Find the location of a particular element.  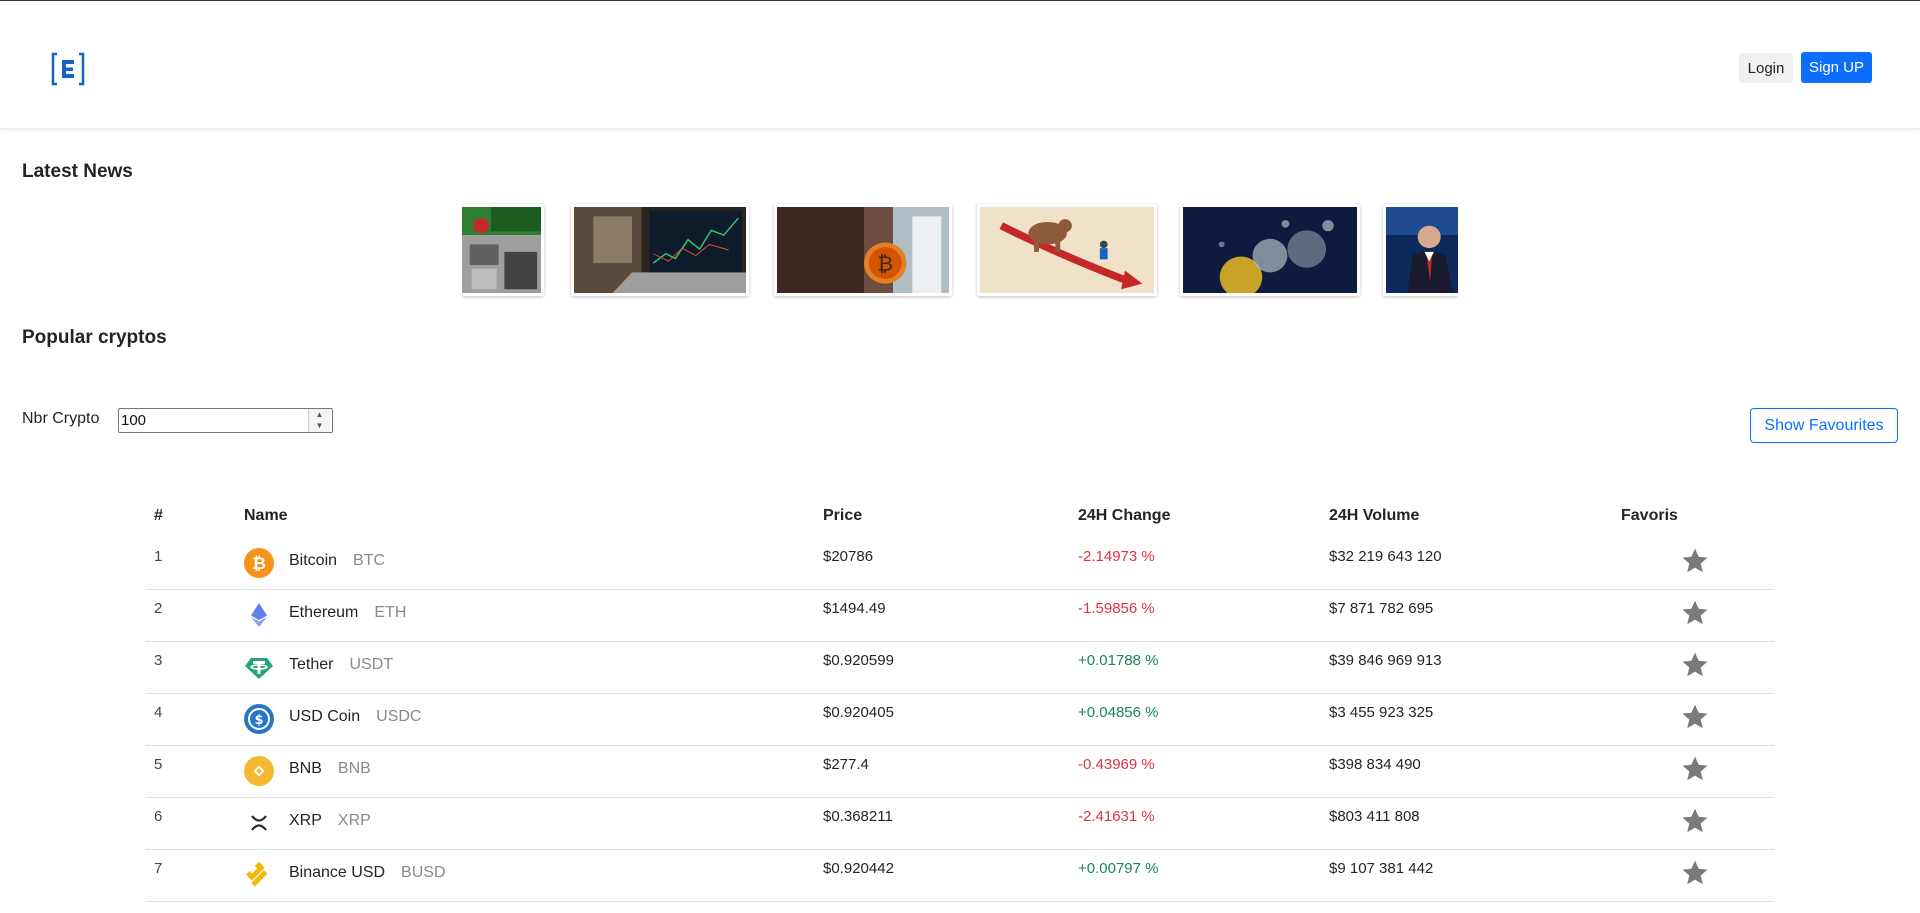

chevron-up-icon: ▲ is located at coordinates (319, 414).